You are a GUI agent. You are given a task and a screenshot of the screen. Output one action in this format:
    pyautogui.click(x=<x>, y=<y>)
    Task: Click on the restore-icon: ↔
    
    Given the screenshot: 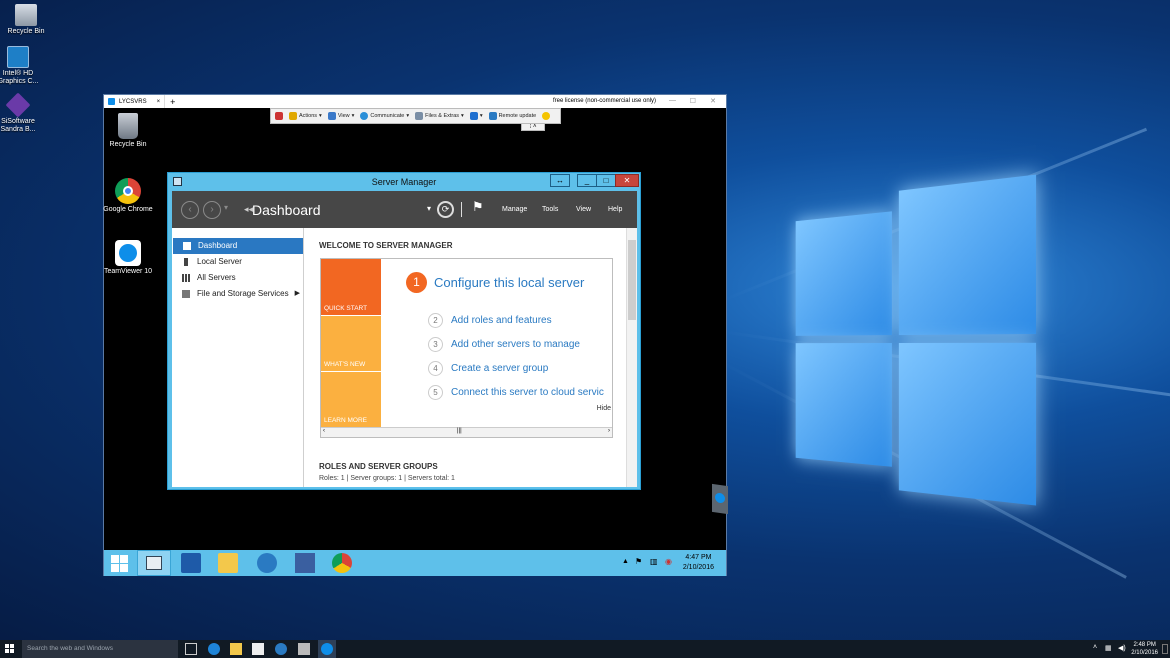 What is the action you would take?
    pyautogui.click(x=560, y=180)
    